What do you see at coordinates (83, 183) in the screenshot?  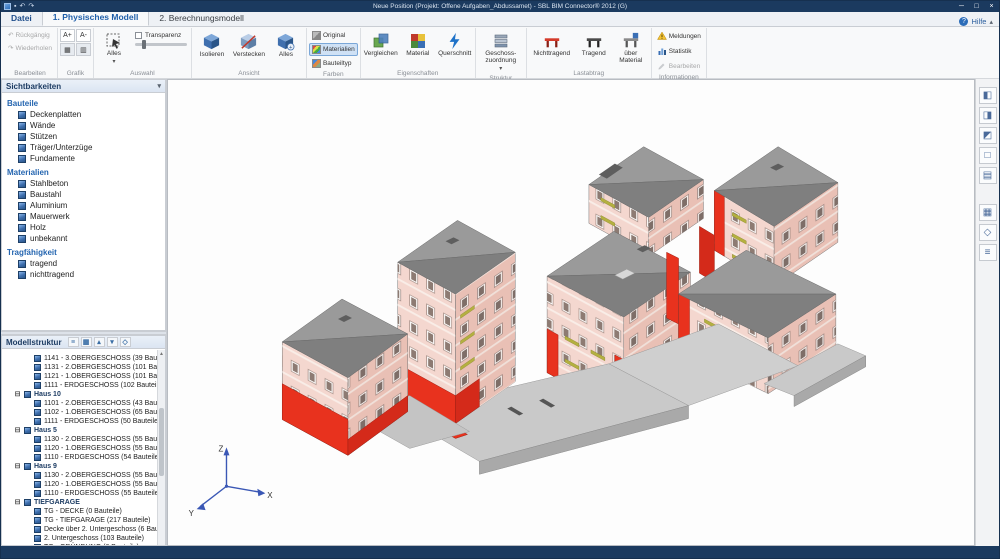 I see `visibility-row: Stahlbeton` at bounding box center [83, 183].